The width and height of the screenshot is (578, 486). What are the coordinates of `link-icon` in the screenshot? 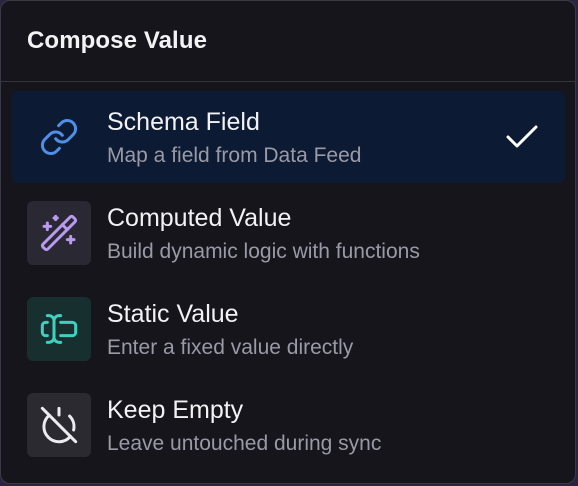 It's located at (59, 137).